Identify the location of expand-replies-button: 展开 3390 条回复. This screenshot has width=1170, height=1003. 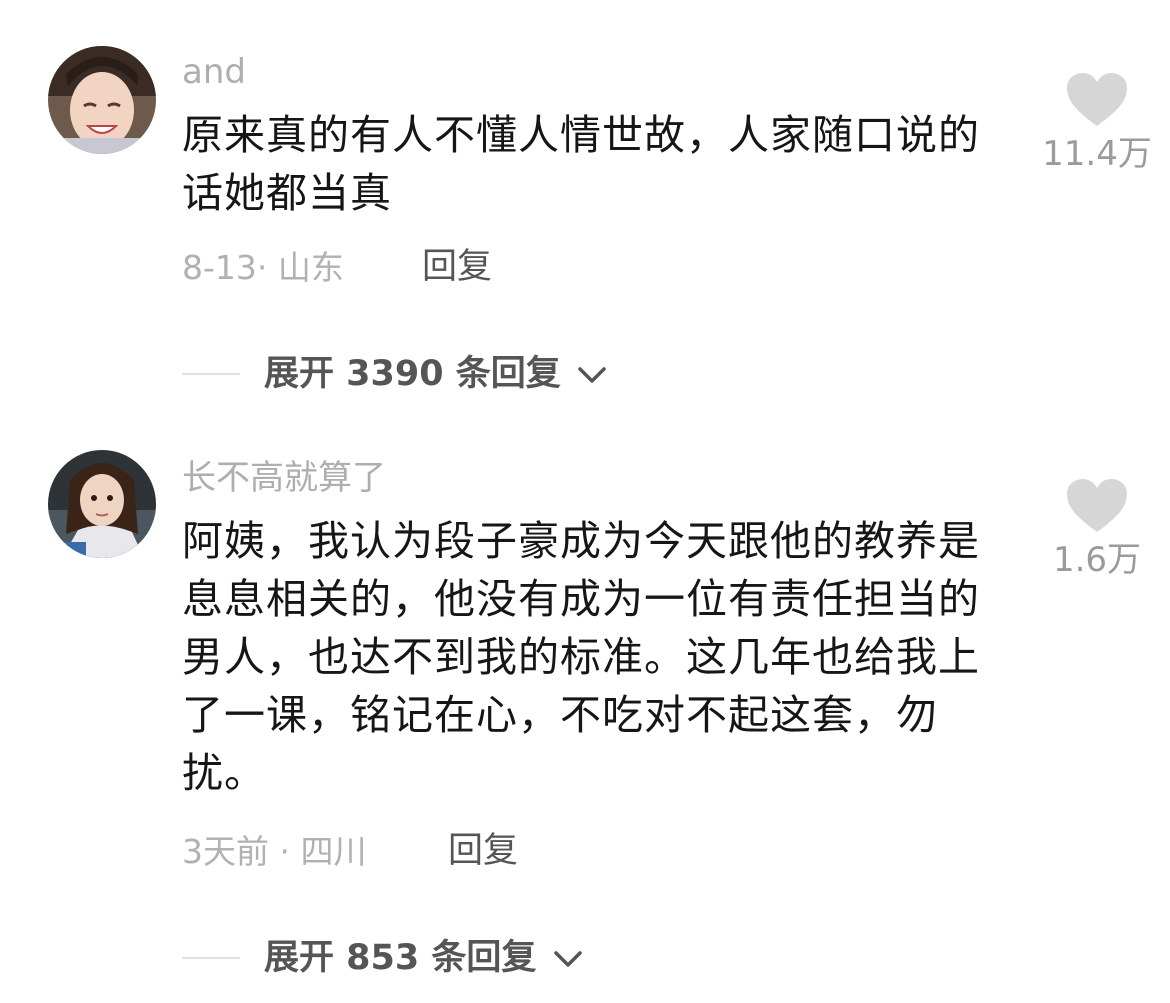
(435, 374).